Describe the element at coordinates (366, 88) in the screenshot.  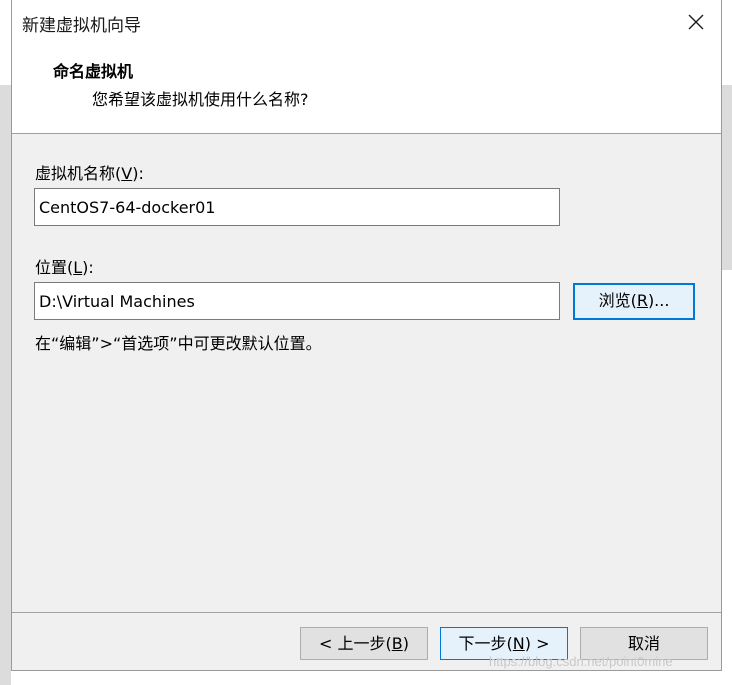
I see `wizard-header: 命名虚拟机 您希望该虚拟机使用什么名称?` at that location.